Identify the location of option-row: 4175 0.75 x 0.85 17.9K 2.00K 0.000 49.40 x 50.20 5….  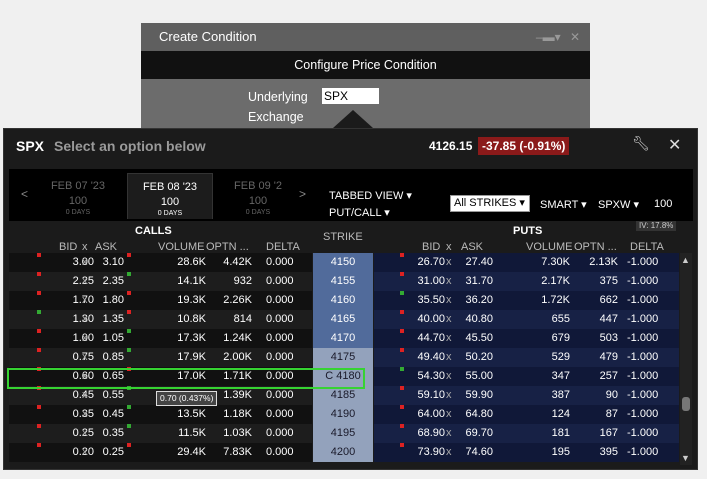
(344, 357).